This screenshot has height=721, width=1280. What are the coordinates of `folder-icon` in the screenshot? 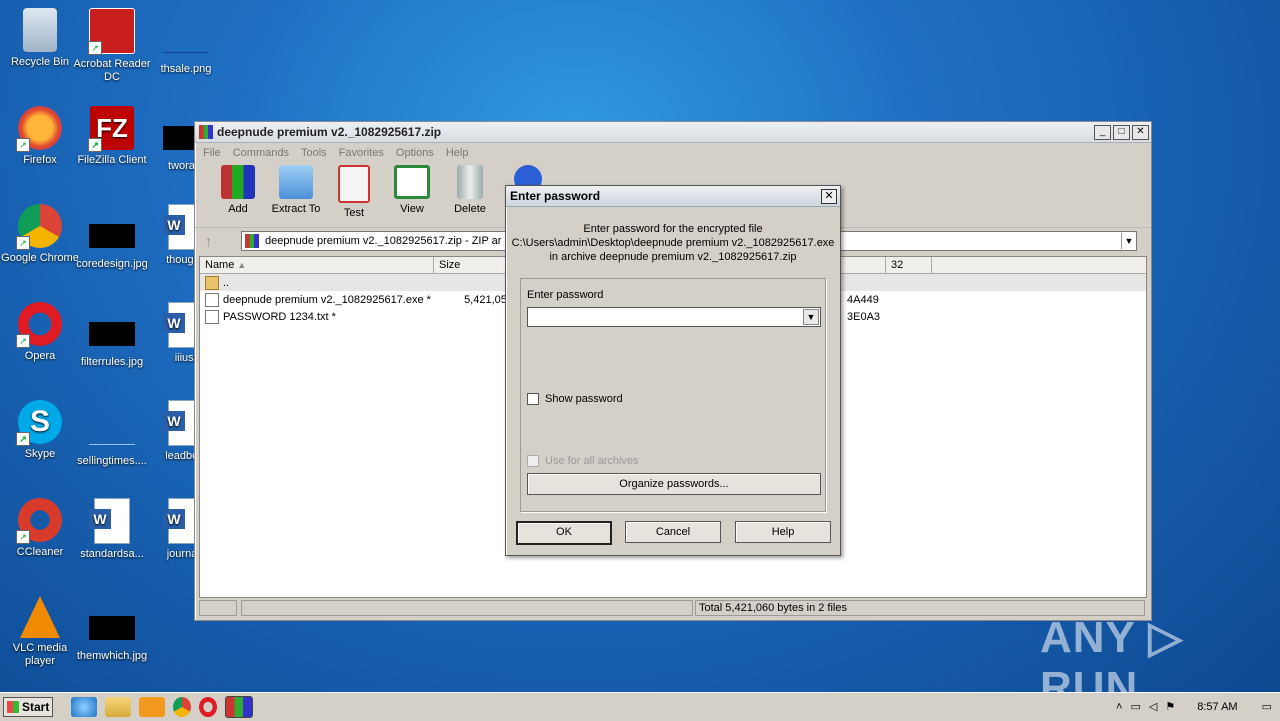 It's located at (296, 182).